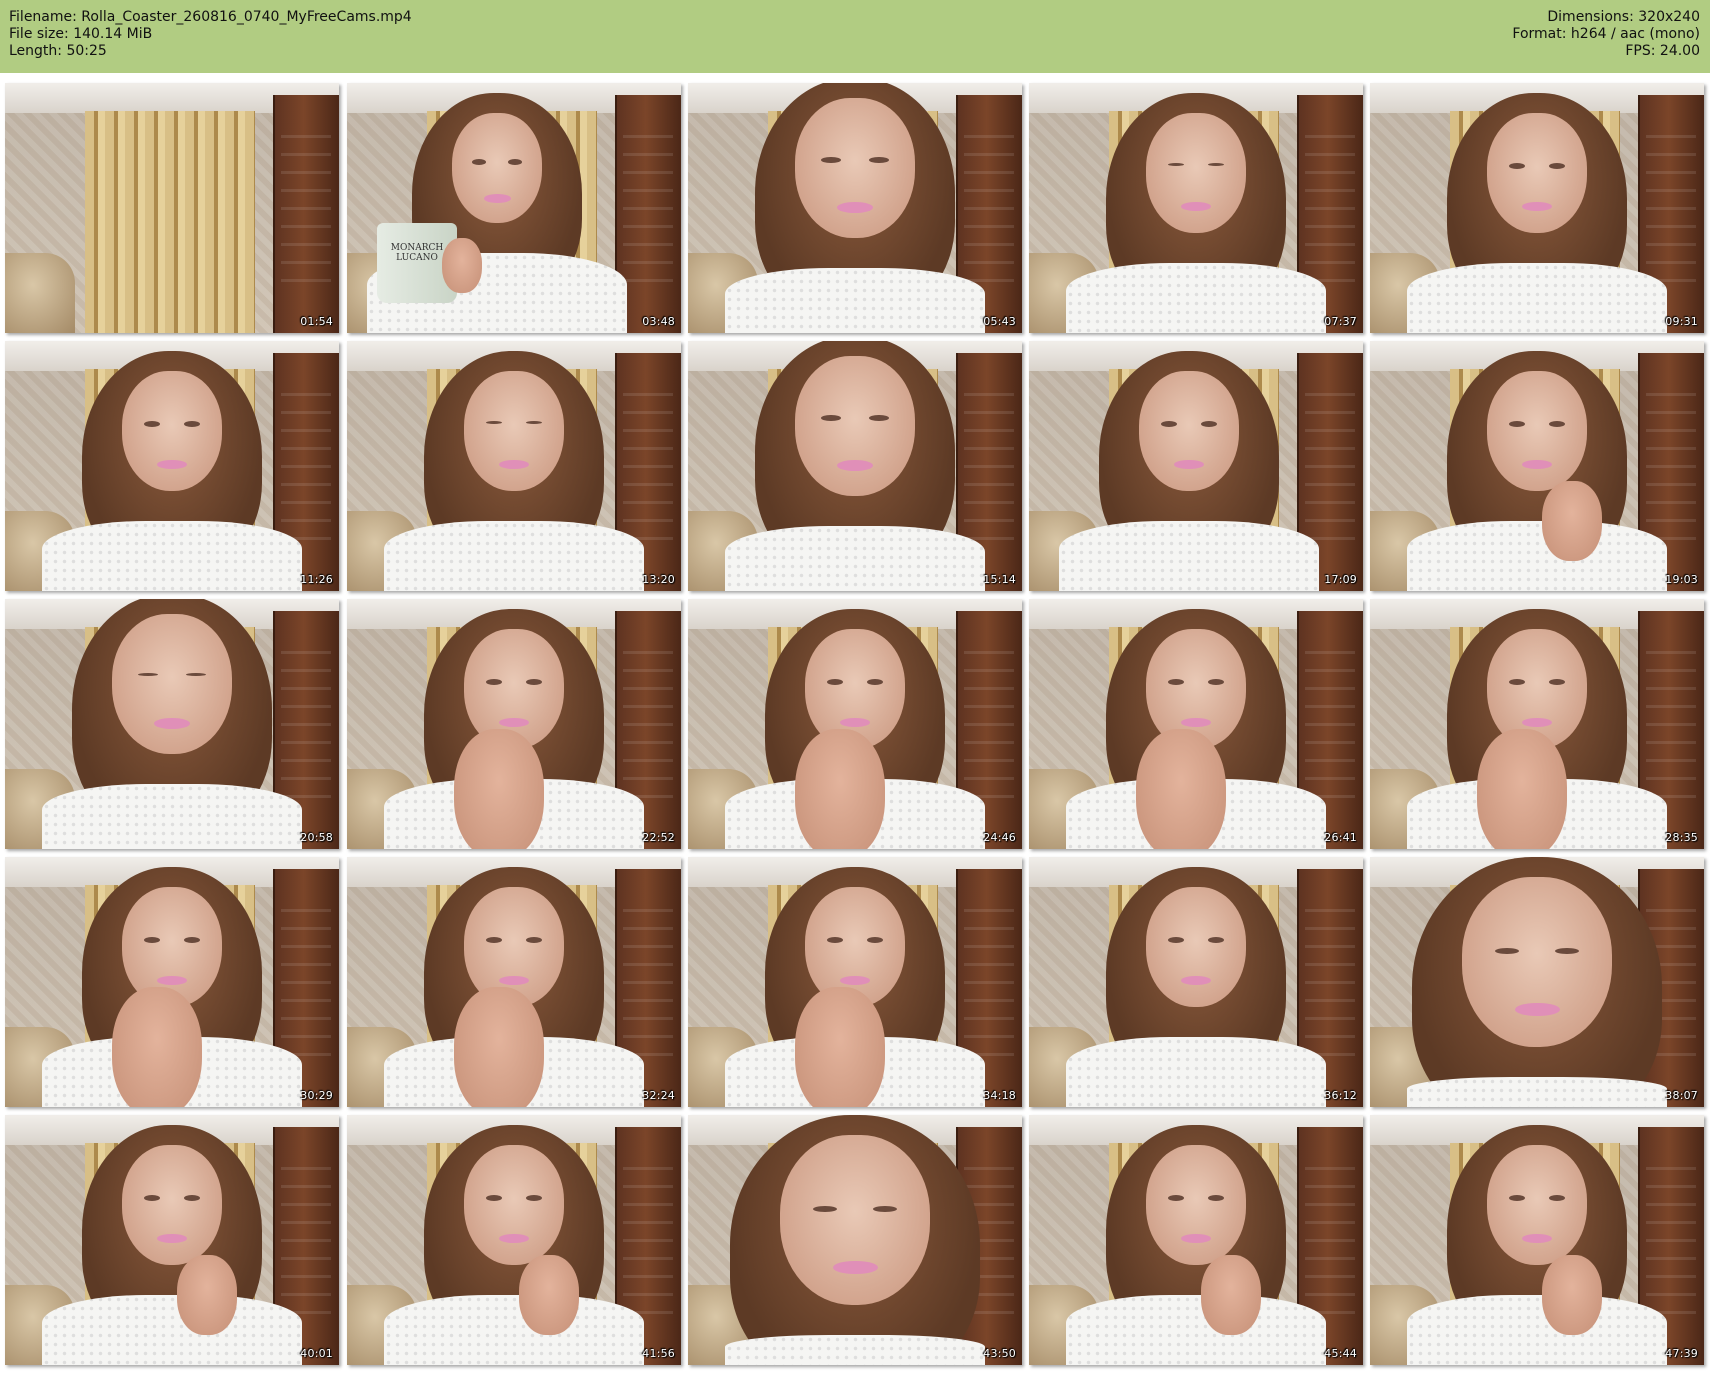 This screenshot has height=1373, width=1710. I want to click on video-thumbnail: 41:56, so click(514, 1240).